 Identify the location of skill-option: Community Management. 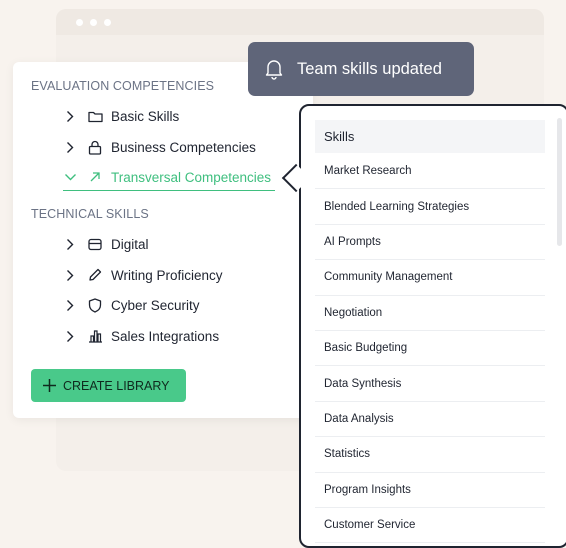
(430, 278).